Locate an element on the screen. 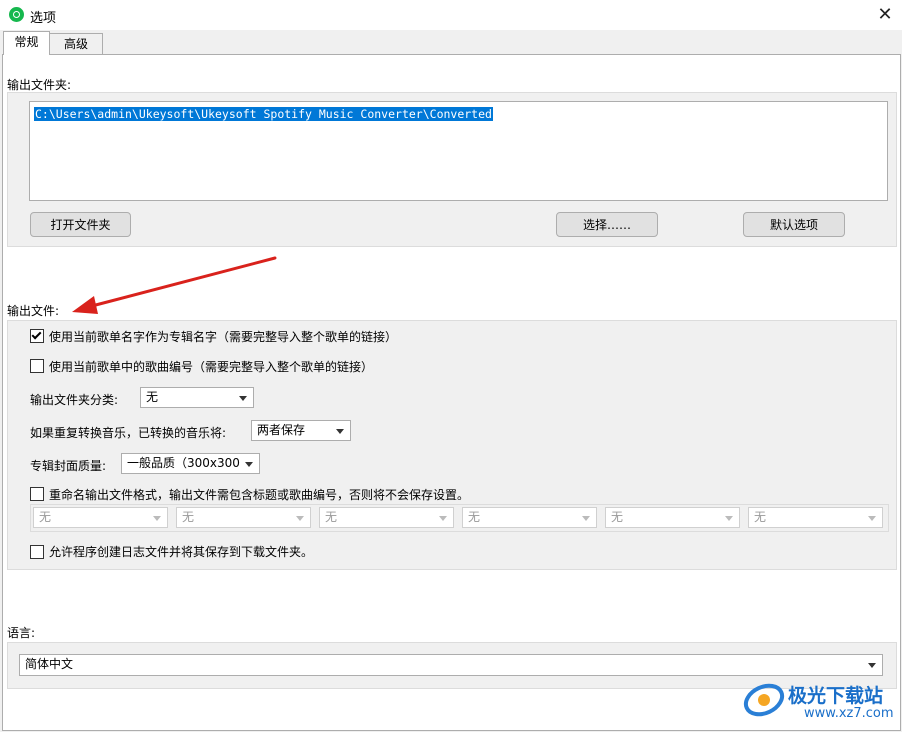 Image resolution: width=902 pixels, height=732 pixels. rename-field-1-value: 无 is located at coordinates (45, 517).